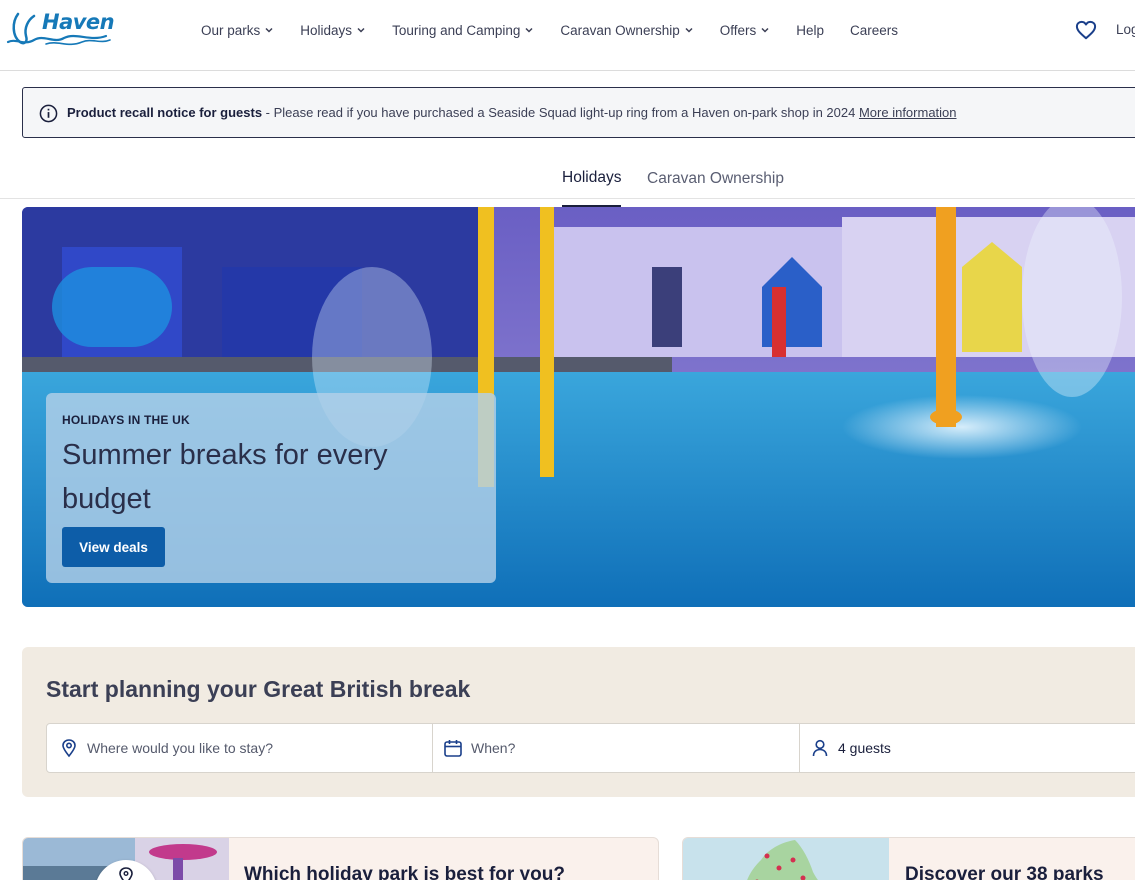  I want to click on when-field: When?, so click(612, 748).